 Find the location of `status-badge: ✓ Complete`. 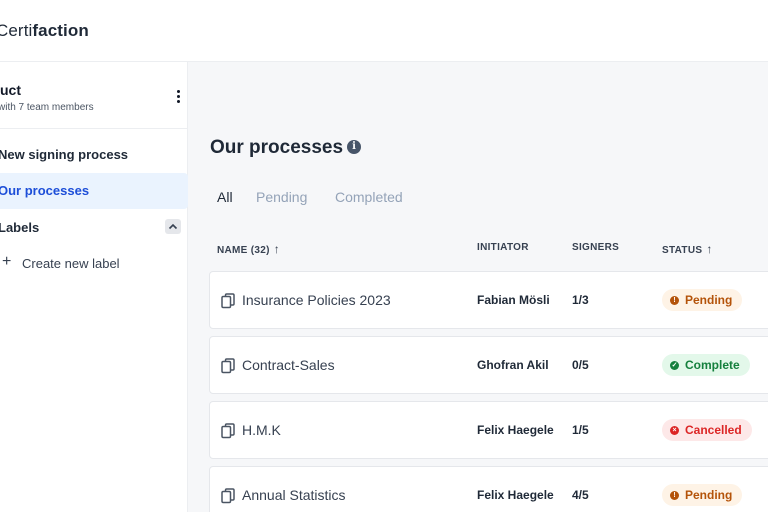

status-badge: ✓ Complete is located at coordinates (706, 365).